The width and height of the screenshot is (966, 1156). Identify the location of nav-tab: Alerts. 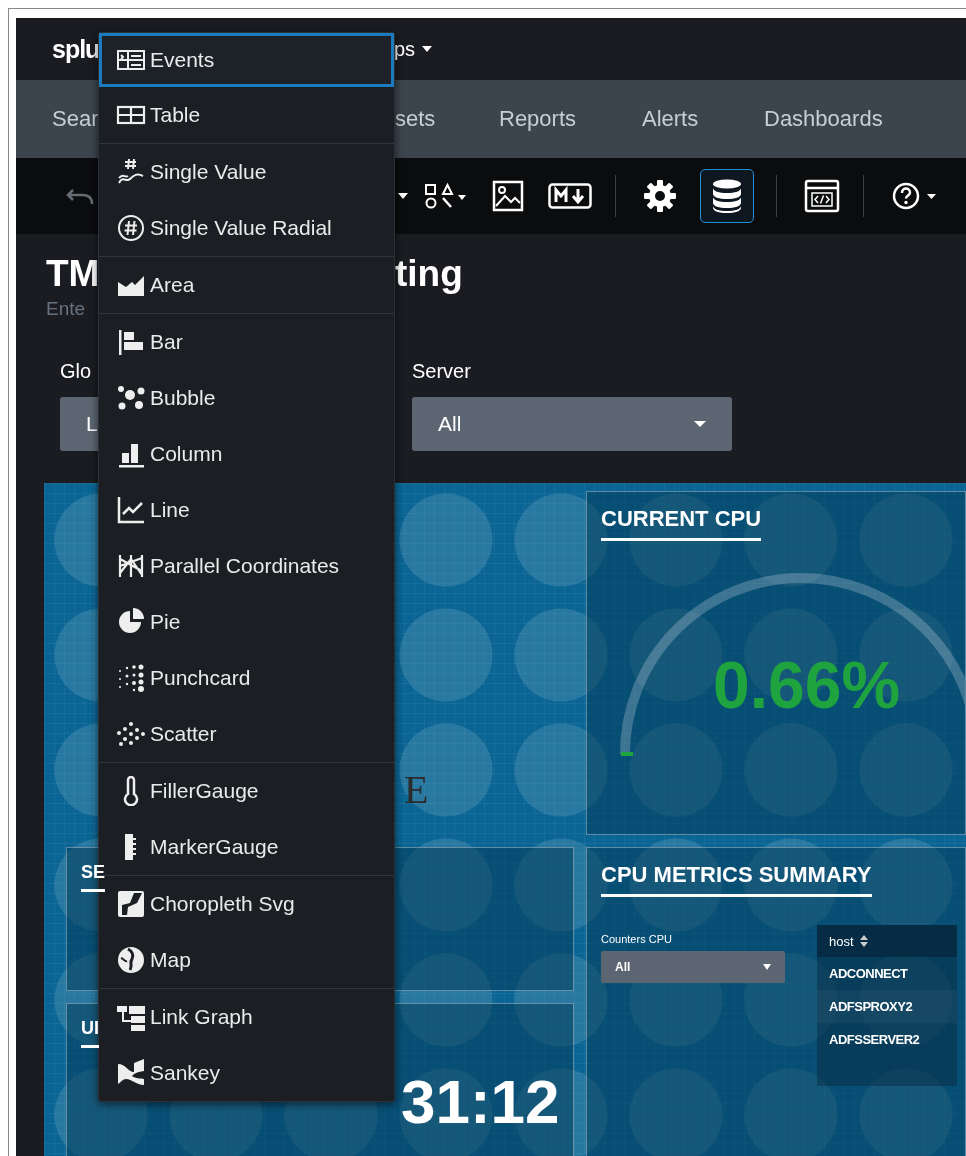
(670, 119).